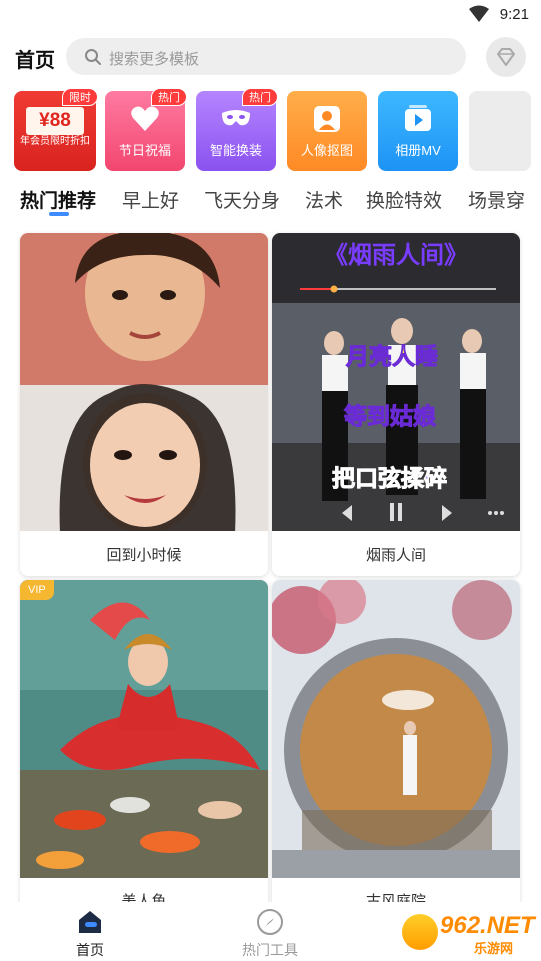 Image resolution: width=541 pixels, height=961 pixels. I want to click on tab-indicator, so click(59, 214).